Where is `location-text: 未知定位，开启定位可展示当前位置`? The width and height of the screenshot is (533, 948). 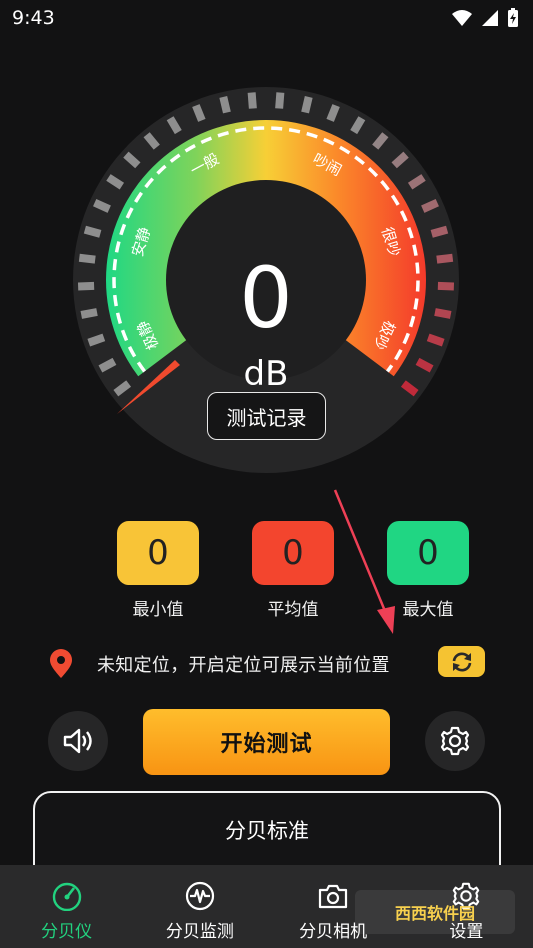
location-text: 未知定位，开启定位可展示当前位置 is located at coordinates (243, 665).